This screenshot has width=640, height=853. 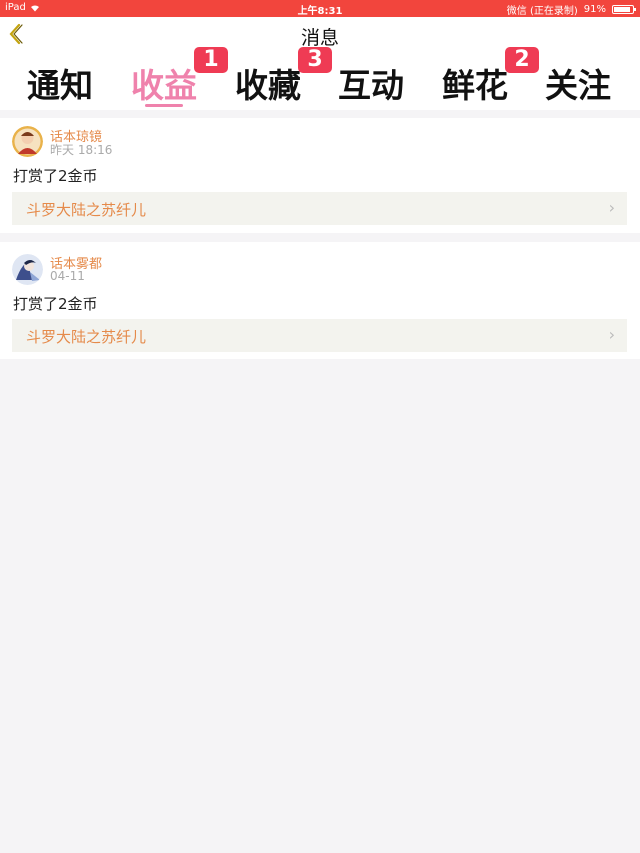 I want to click on tab-label: 关注, so click(x=578, y=85).